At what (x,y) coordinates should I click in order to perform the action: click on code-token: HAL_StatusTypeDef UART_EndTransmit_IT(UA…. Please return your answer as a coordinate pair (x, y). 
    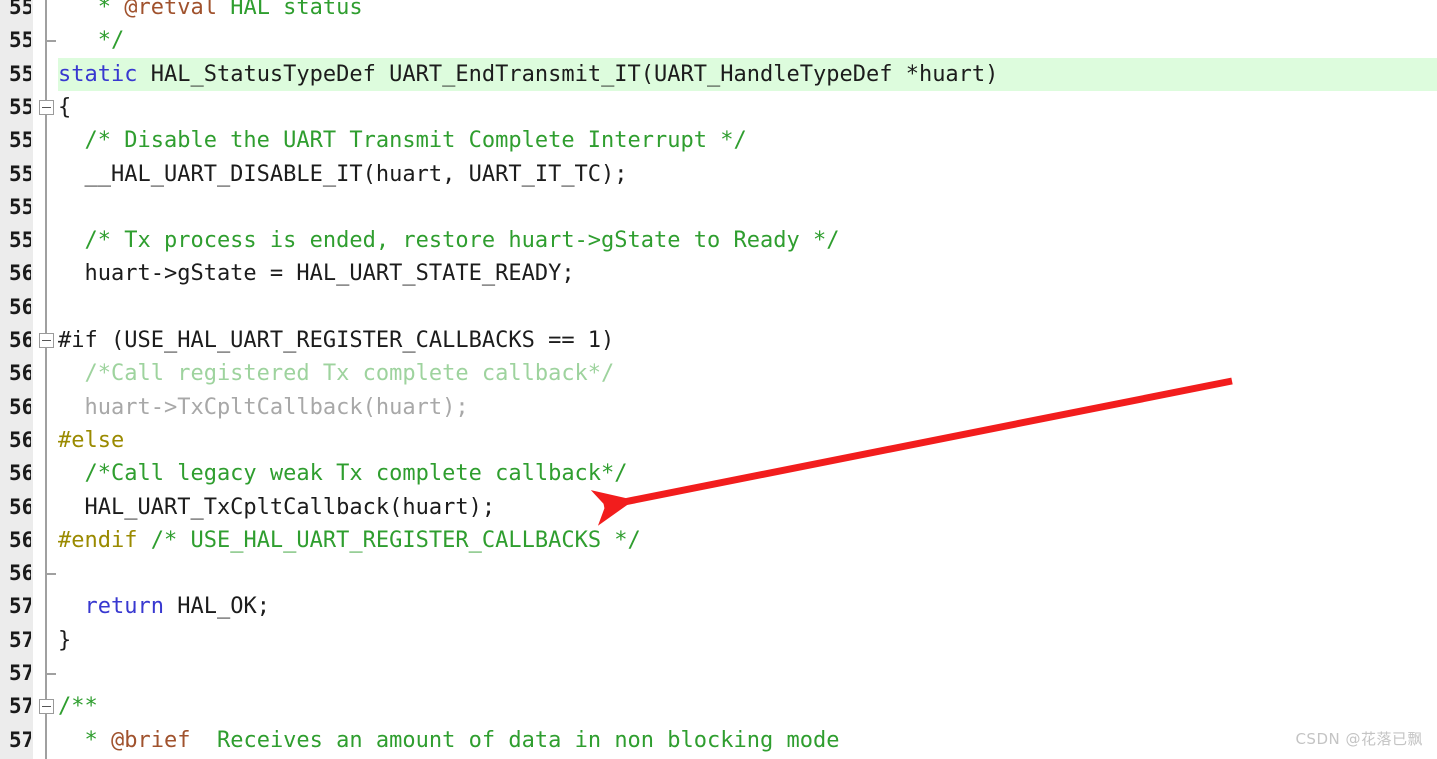
    Looking at the image, I should click on (568, 74).